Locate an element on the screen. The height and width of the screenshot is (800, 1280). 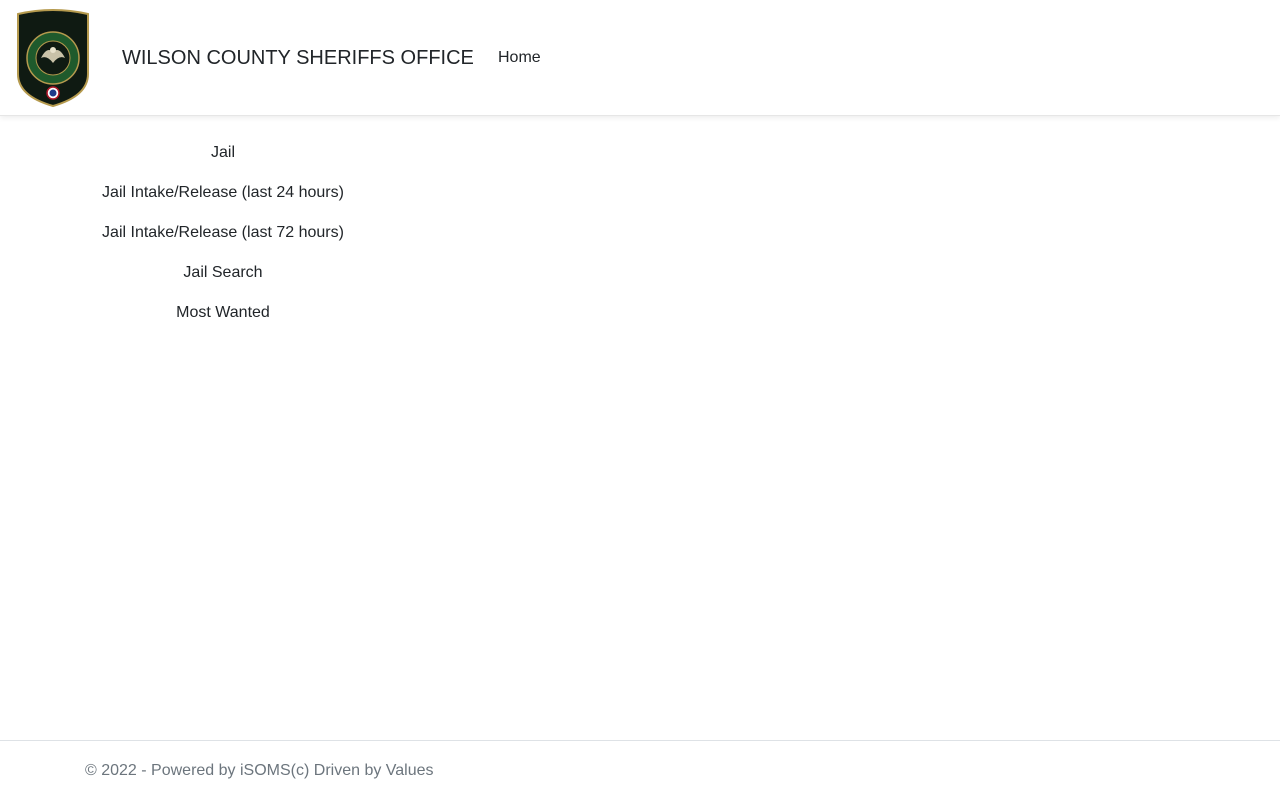
top-navbar: WILSON COUNTY SHERIFFS OFFICE Home is located at coordinates (640, 58).